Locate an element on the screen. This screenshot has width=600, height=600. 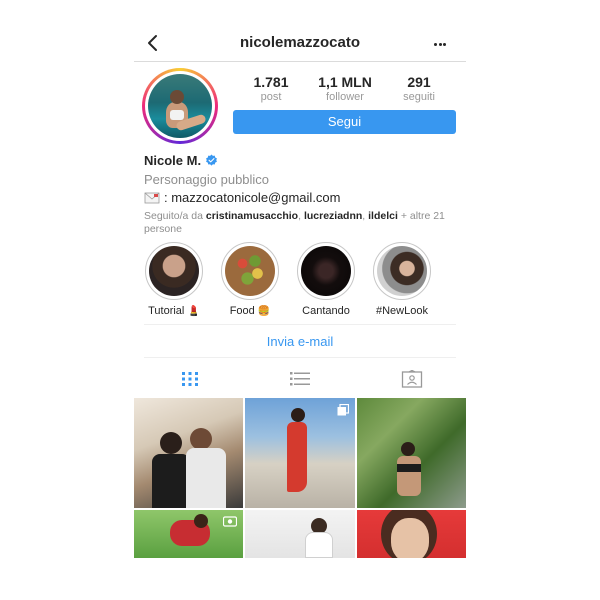
display-name: Nicole M. is located at coordinates (173, 160).